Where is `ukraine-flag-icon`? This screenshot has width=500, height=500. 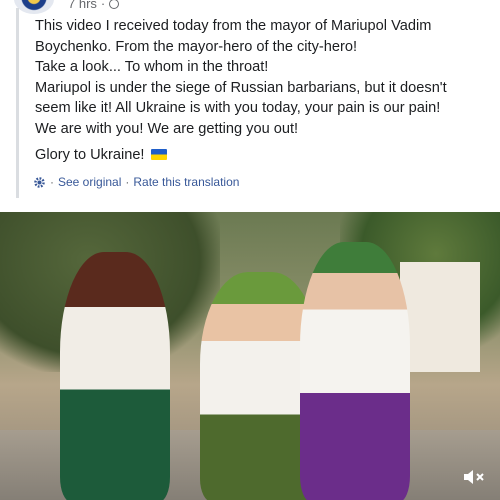
ukraine-flag-icon is located at coordinates (158, 154).